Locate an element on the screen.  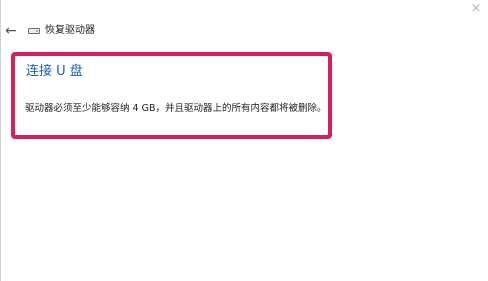
window-left-edge is located at coordinates (0, 140).